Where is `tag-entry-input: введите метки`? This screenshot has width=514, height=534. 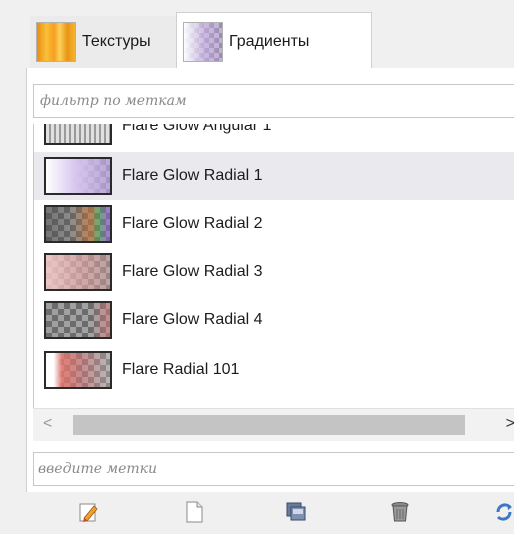 tag-entry-input: введите метки is located at coordinates (273, 469).